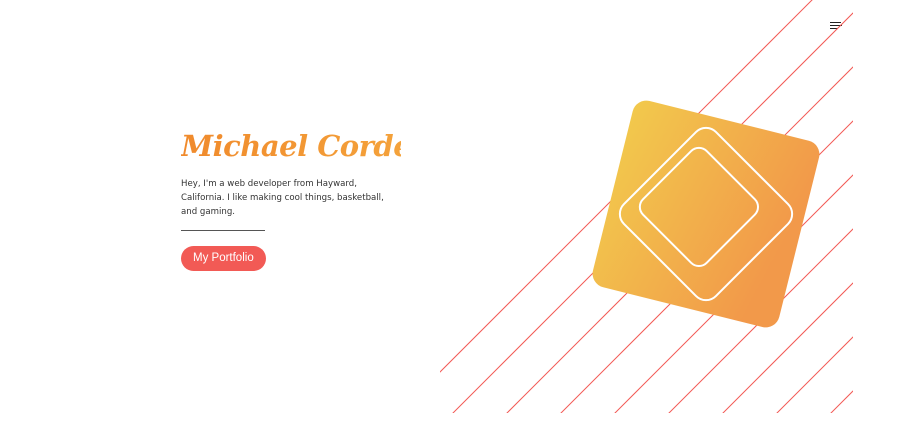  I want to click on divider, so click(223, 230).